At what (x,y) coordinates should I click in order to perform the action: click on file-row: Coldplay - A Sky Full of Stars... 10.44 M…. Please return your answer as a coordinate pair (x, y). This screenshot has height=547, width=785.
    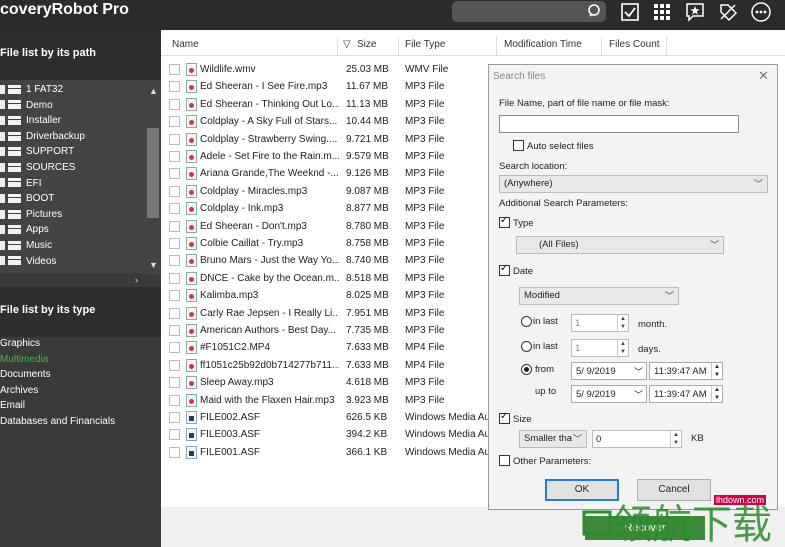
    Looking at the image, I should click on (326, 121).